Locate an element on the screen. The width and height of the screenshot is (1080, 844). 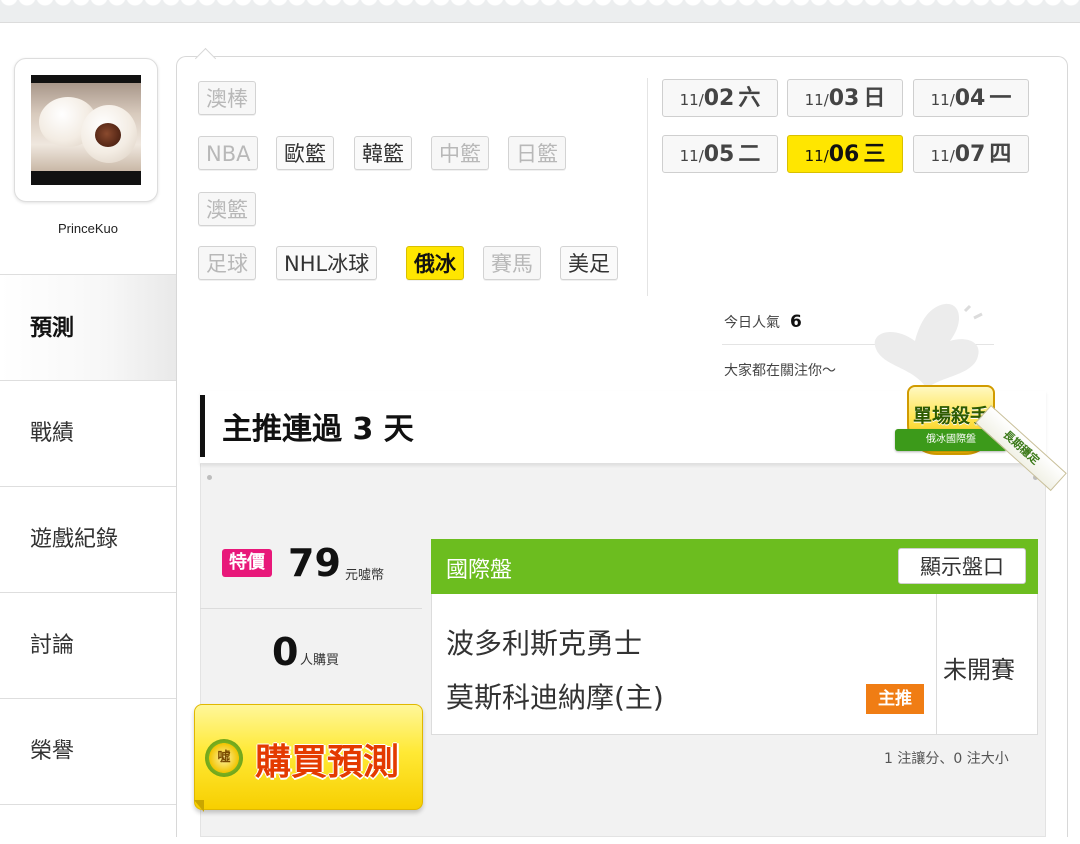
coin-icon: 噓 is located at coordinates (224, 758).